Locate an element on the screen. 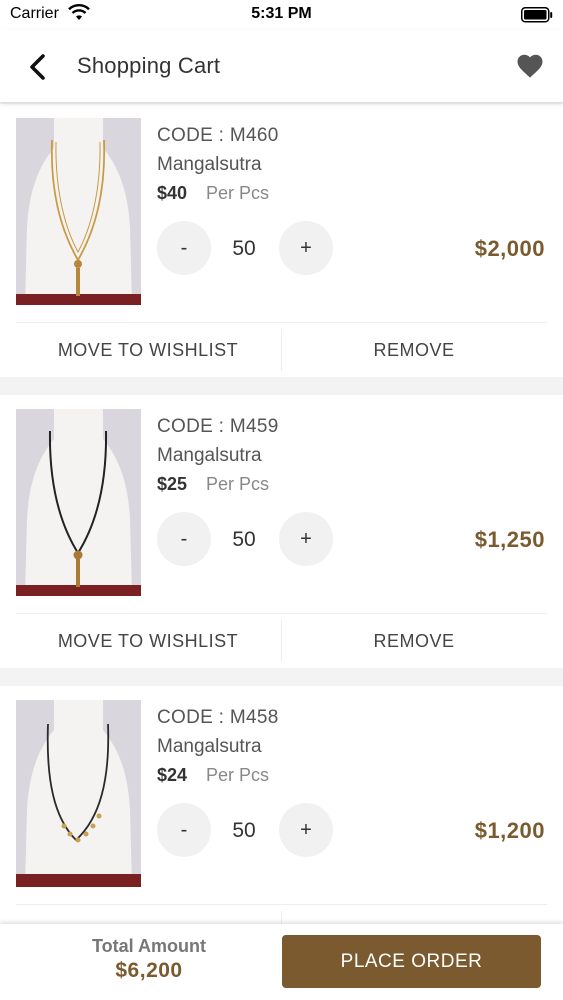  page-title: Shopping Cart is located at coordinates (149, 65).